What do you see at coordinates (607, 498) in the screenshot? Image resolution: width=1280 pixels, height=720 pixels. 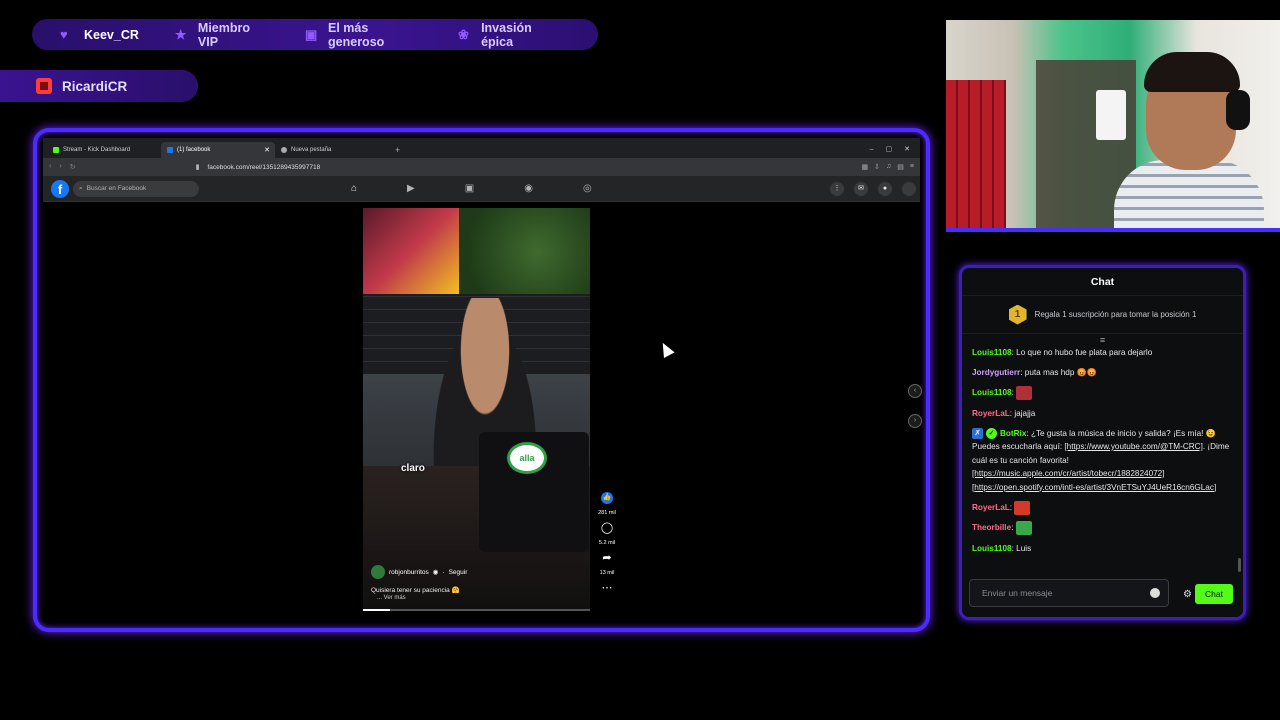 I see `like-icon: 👍` at bounding box center [607, 498].